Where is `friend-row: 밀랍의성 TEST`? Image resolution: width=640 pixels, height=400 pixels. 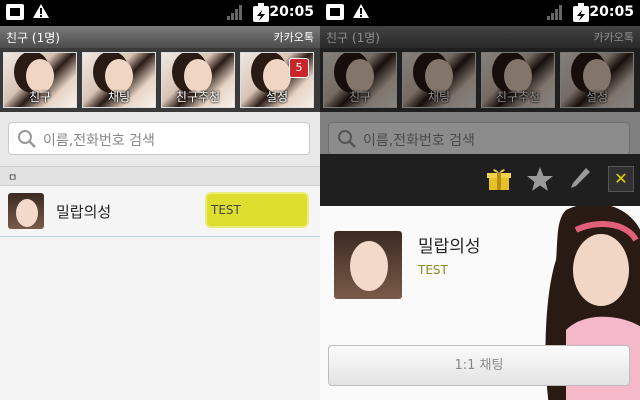
friend-row: 밀랍의성 TEST is located at coordinates (160, 211).